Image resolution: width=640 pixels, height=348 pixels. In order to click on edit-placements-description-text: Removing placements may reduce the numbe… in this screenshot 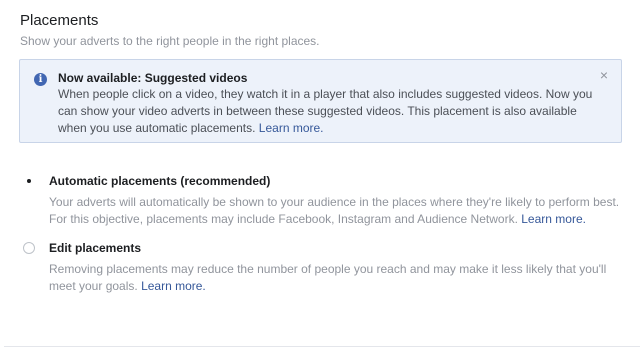, I will do `click(328, 277)`.